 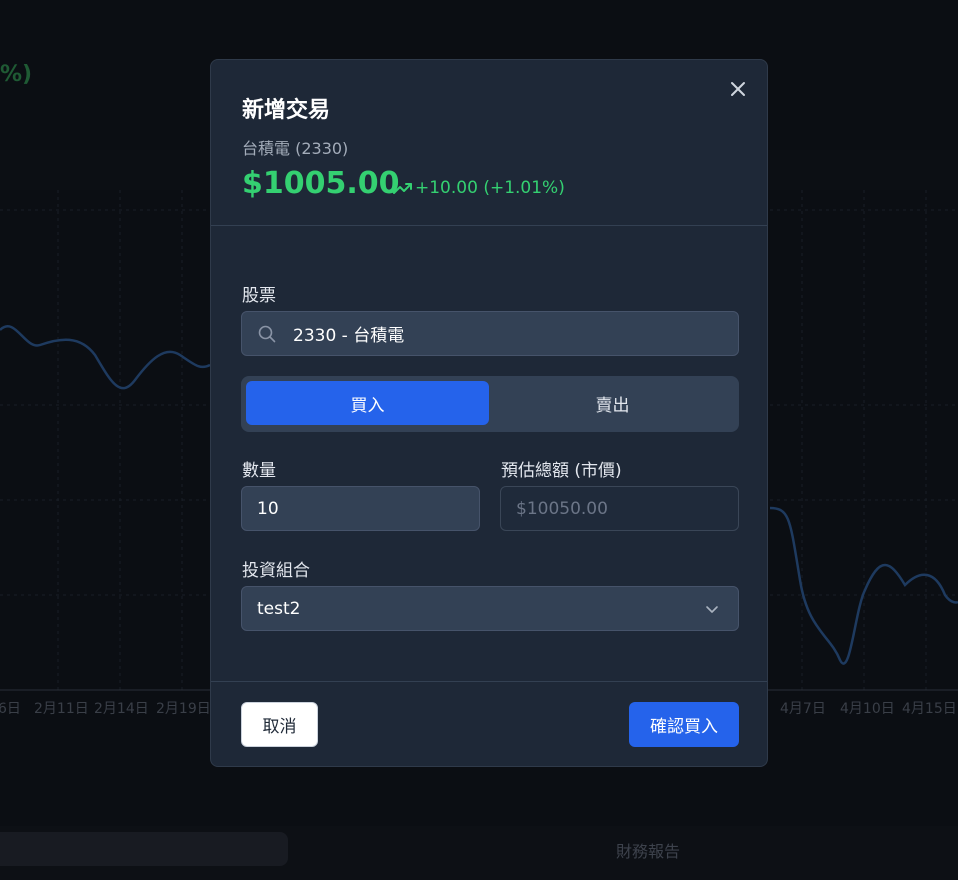 I want to click on cancel-button: 取消, so click(x=279, y=724).